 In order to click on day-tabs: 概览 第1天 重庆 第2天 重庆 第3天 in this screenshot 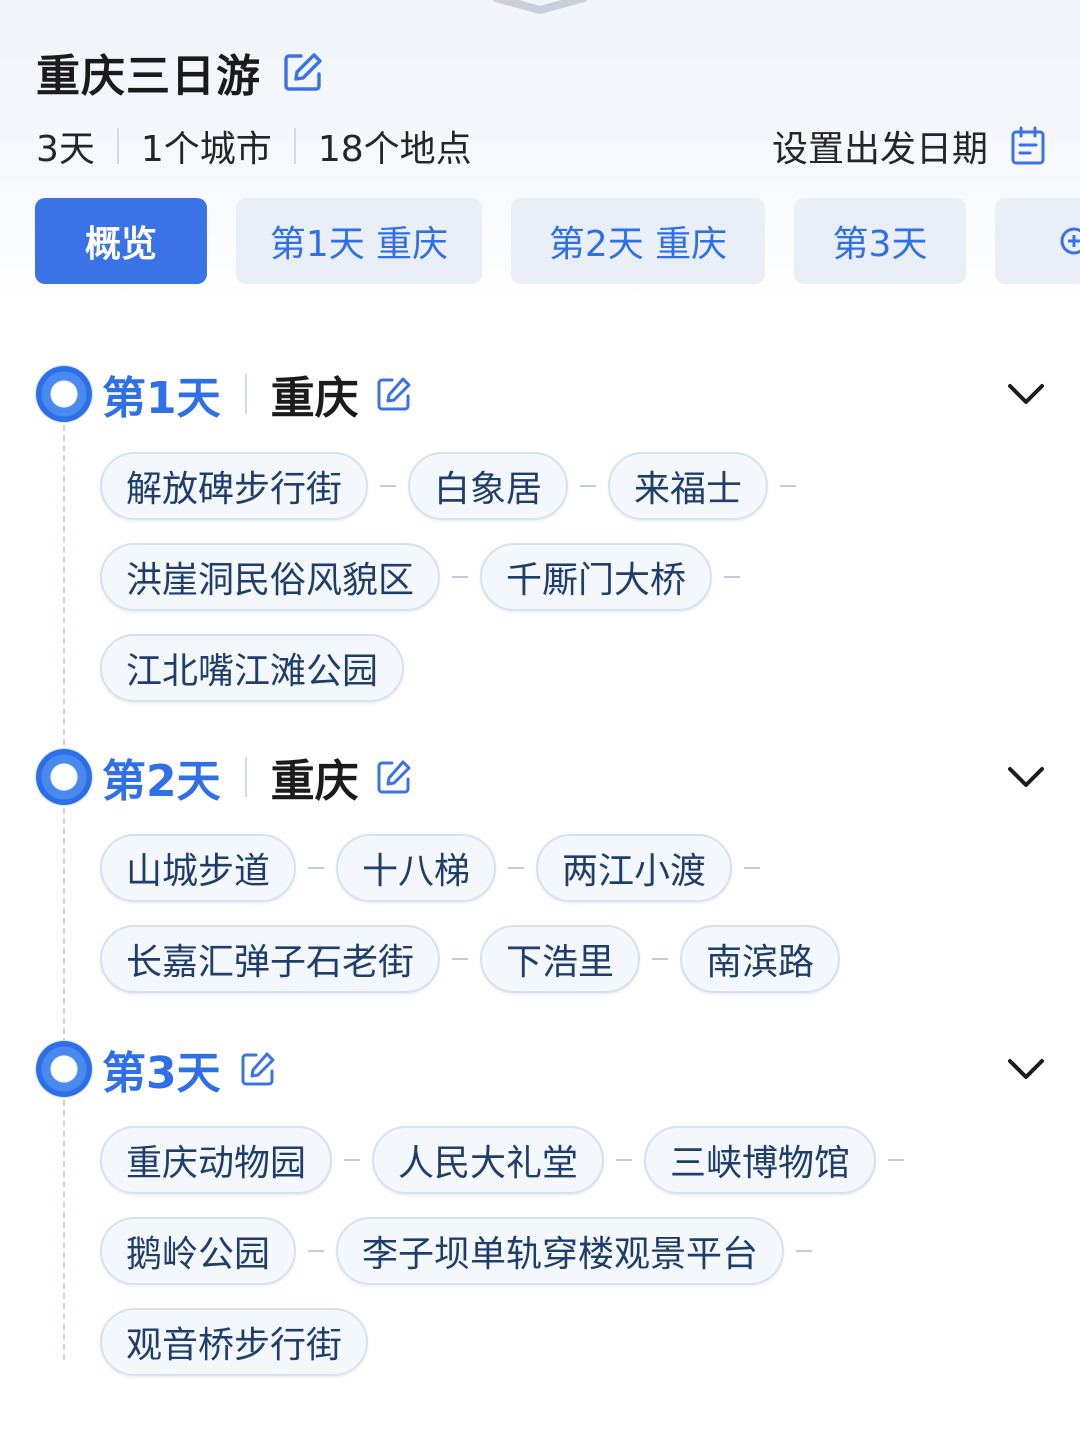, I will do `click(557, 241)`.